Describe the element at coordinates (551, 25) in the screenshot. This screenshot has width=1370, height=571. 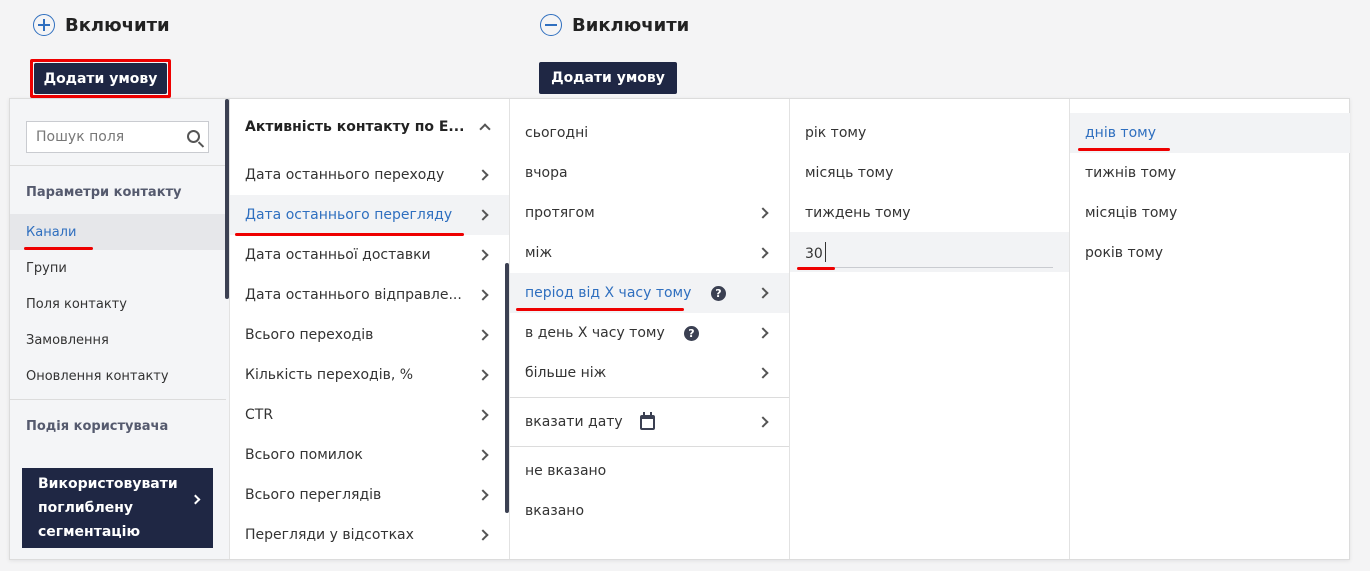
I see `minus-circle-icon` at that location.